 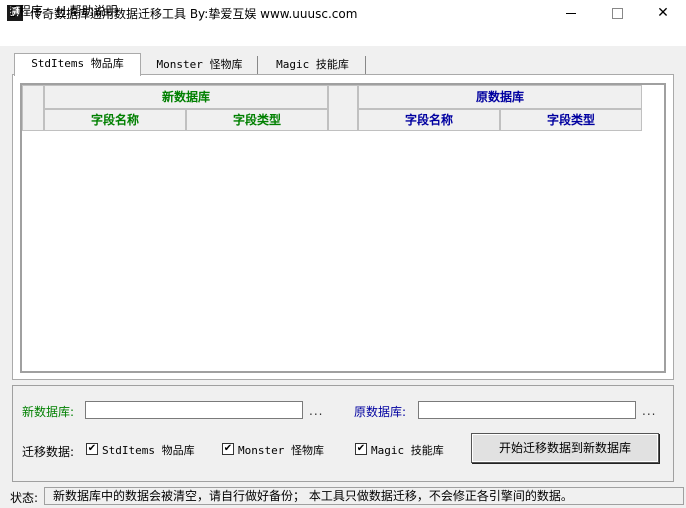 I want to click on close-button: ✕, so click(x=663, y=13).